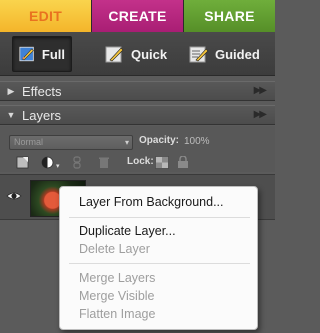  What do you see at coordinates (77, 162) in the screenshot?
I see `link-icon` at bounding box center [77, 162].